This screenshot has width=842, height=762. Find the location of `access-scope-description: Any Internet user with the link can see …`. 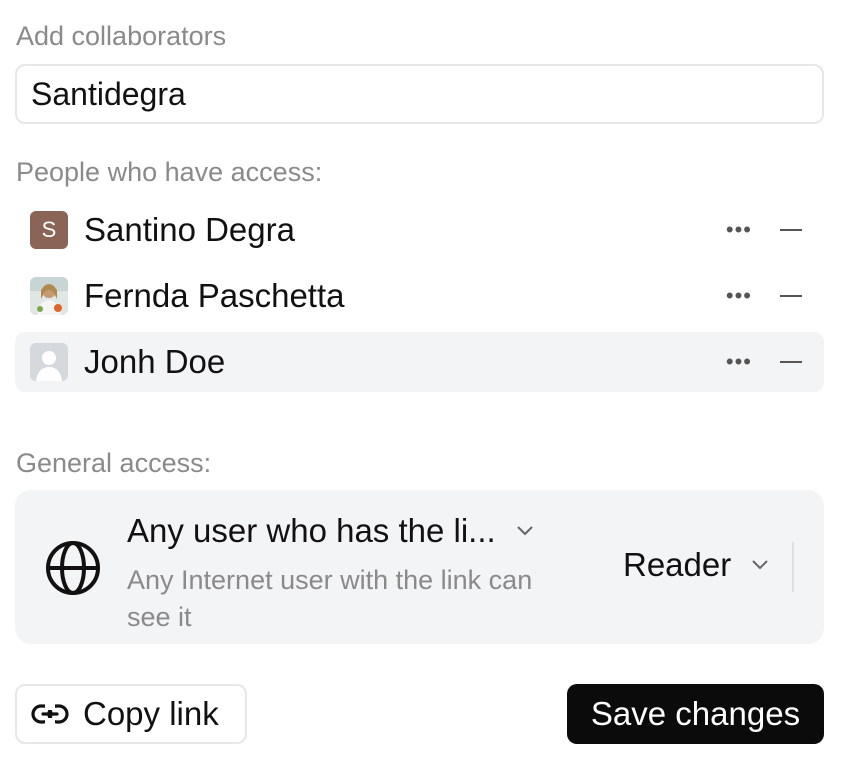

access-scope-description: Any Internet user with the link can see … is located at coordinates (330, 598).